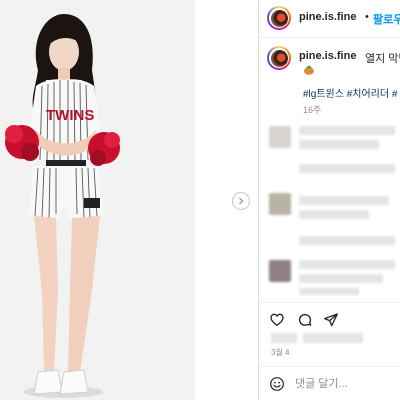  I want to click on avatar, so click(279, 18).